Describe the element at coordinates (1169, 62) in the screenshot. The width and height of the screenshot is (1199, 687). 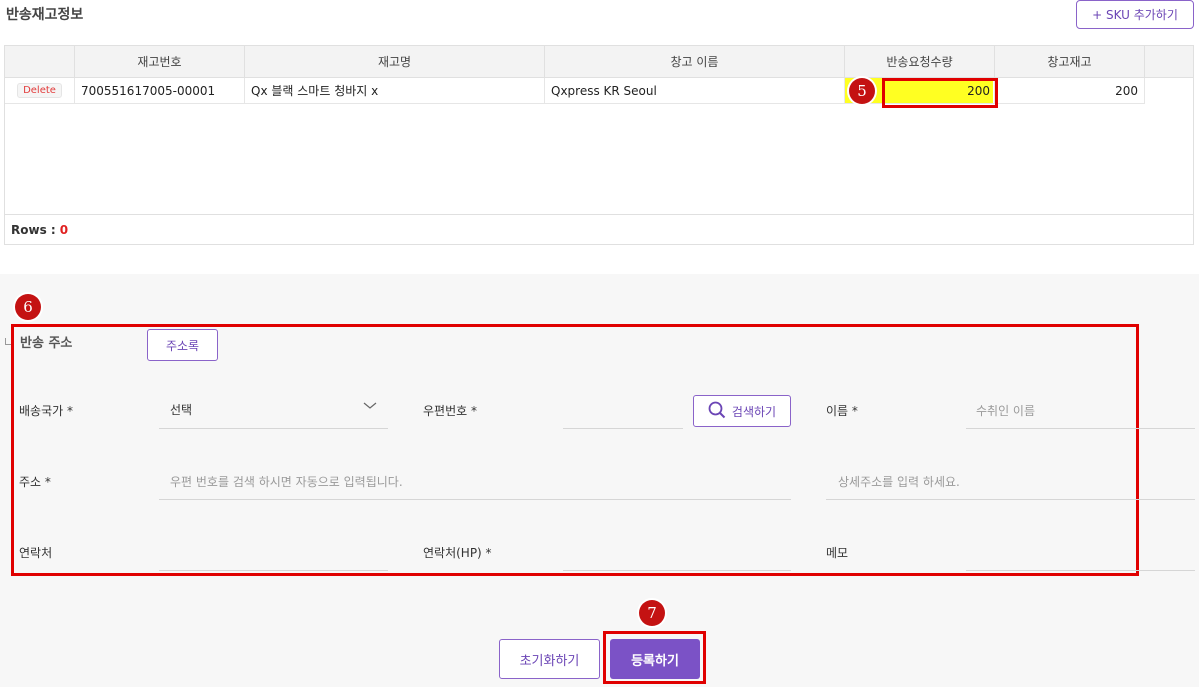
I see `header-filler` at that location.